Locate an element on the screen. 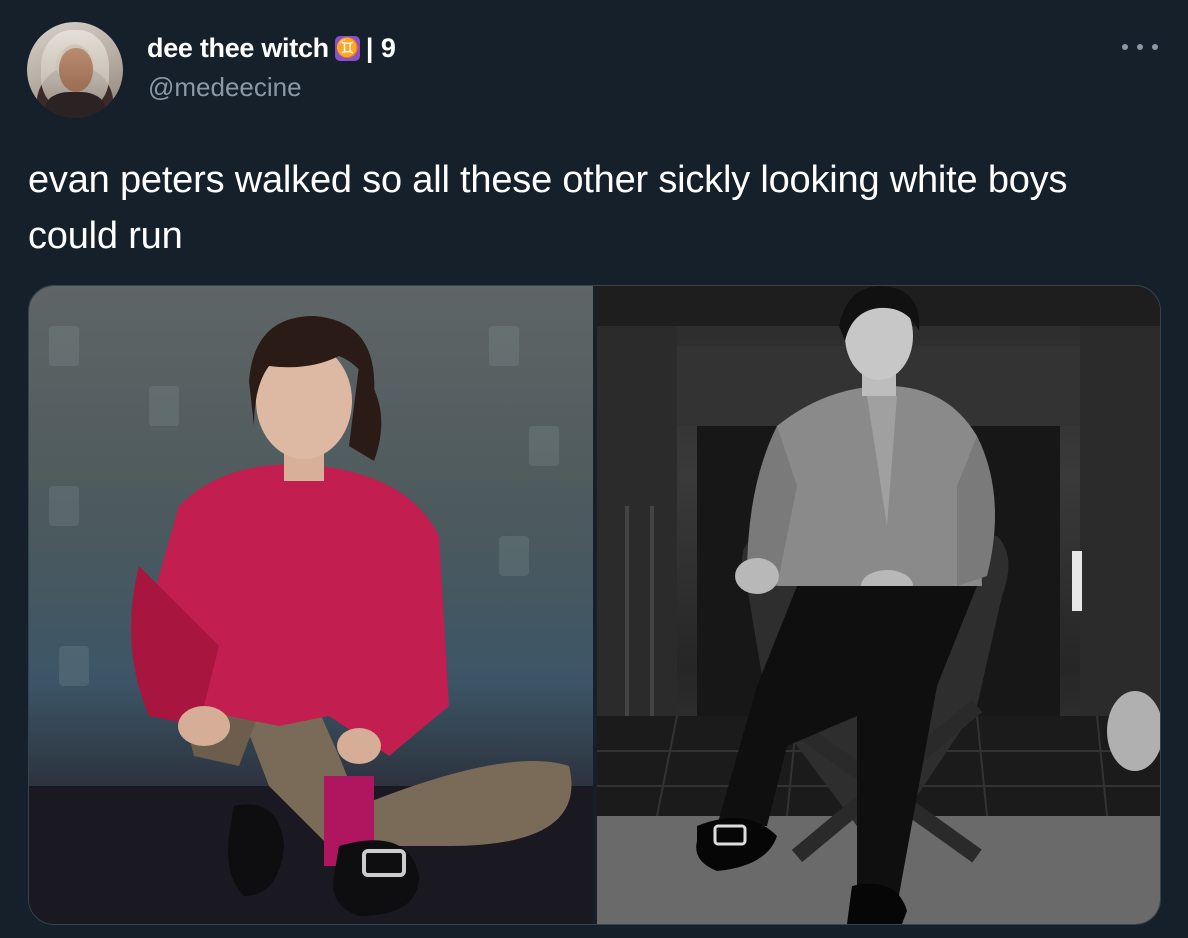 The width and height of the screenshot is (1188, 938). avatar is located at coordinates (75, 70).